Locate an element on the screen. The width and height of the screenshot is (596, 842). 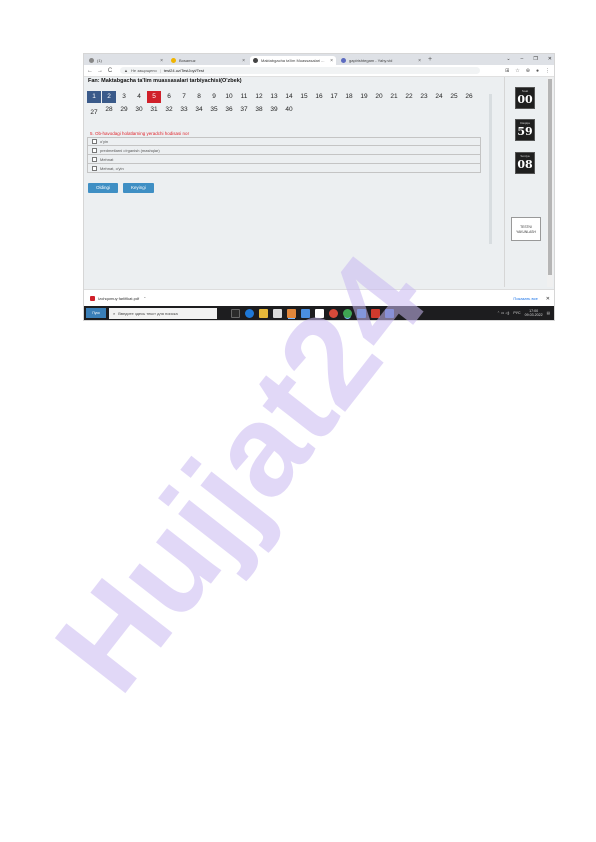
question-number-button: 34 is located at coordinates (199, 110).